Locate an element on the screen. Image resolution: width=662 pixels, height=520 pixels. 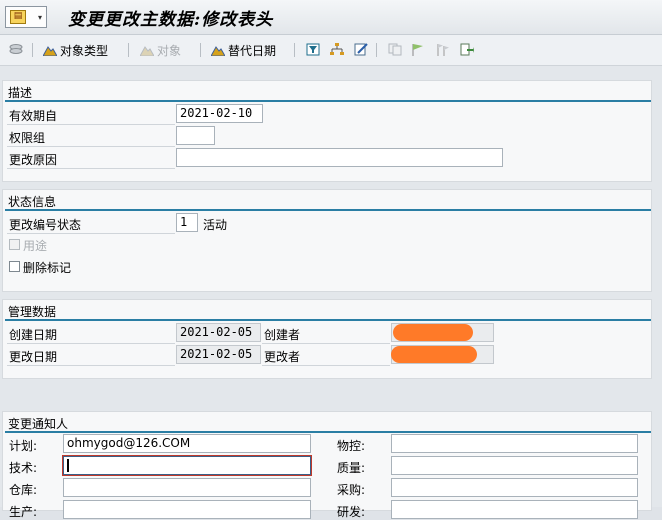
panel-title: 描述 is located at coordinates (20, 93).